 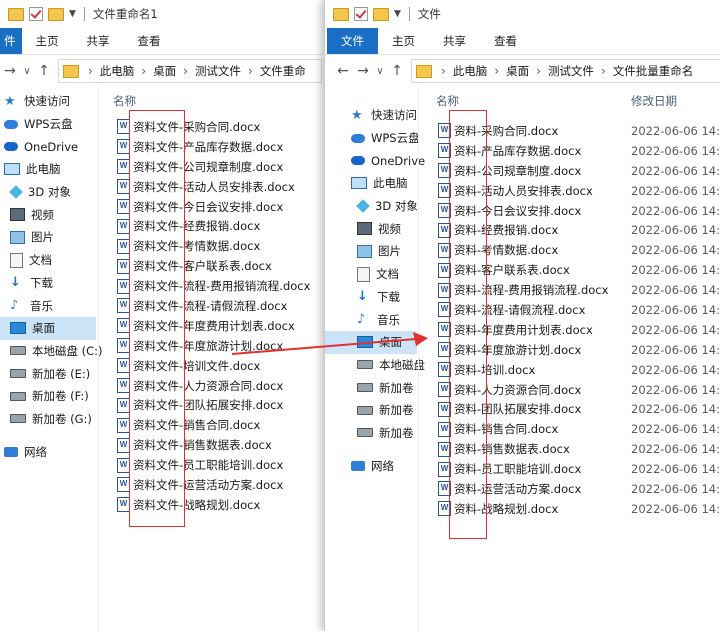 I want to click on nav-drive-f: 新加卷, so click(x=371, y=410).